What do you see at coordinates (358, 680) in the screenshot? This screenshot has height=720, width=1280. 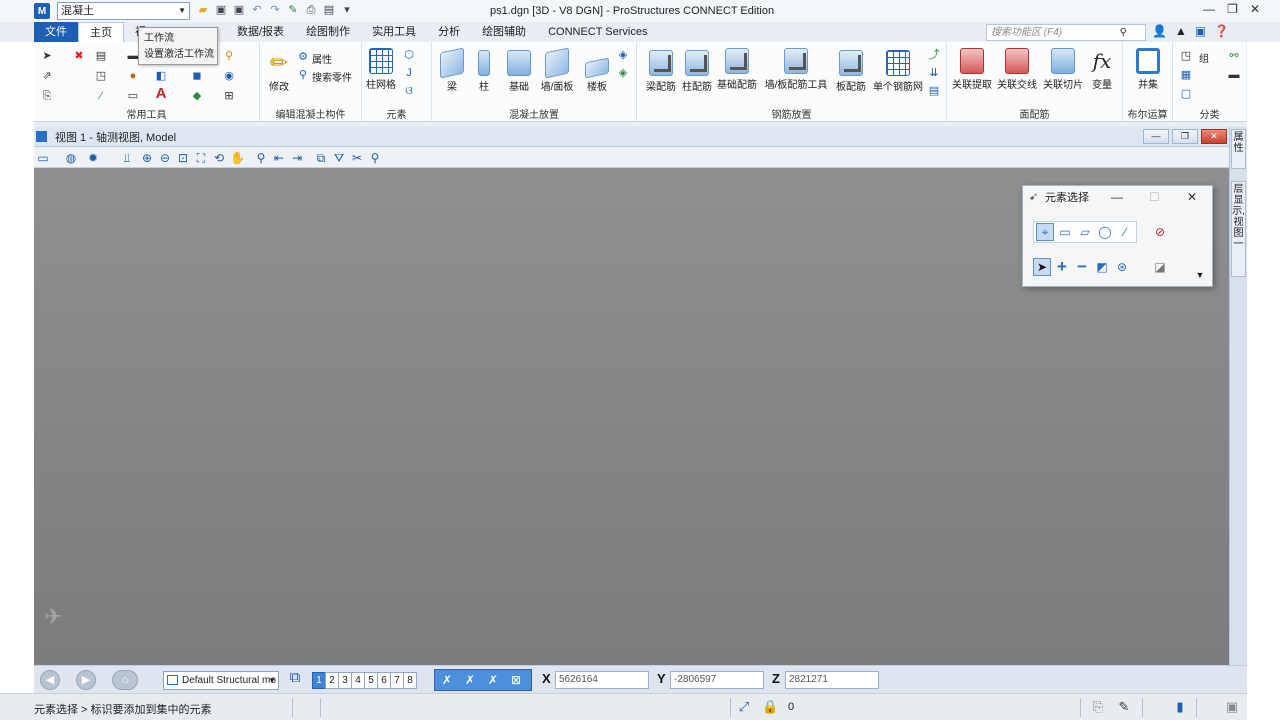 I see `view-number-4: 4` at bounding box center [358, 680].